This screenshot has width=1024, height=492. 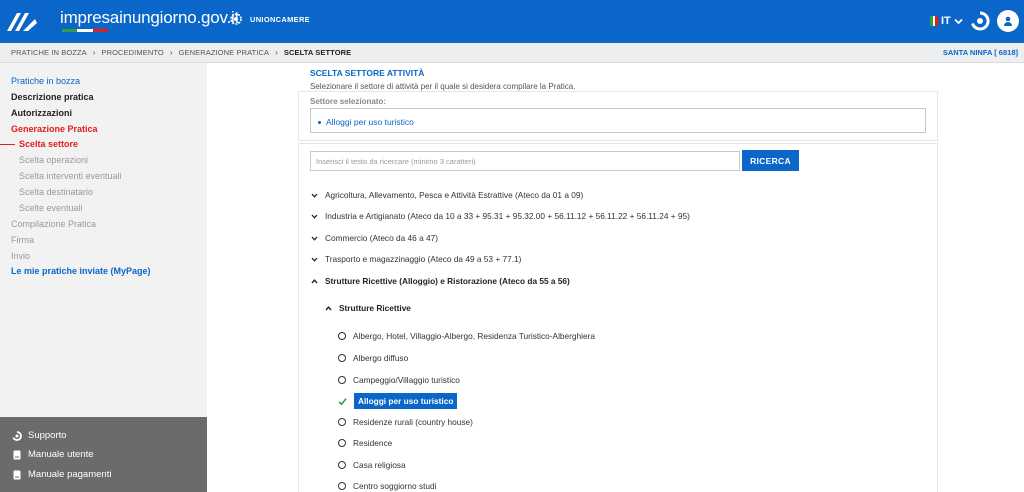 I want to click on municipality-label: SANTA NINFA [ 6818], so click(x=980, y=52).